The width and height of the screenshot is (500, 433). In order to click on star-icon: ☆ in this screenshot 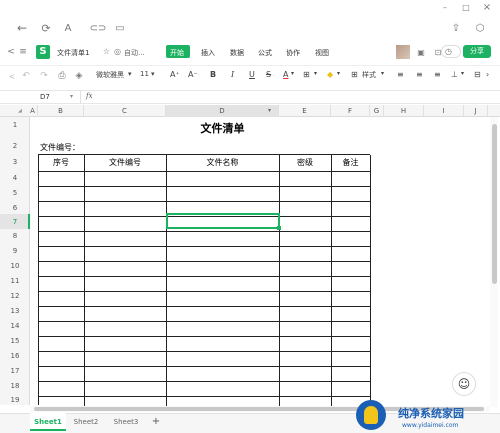, I will do `click(106, 51)`.